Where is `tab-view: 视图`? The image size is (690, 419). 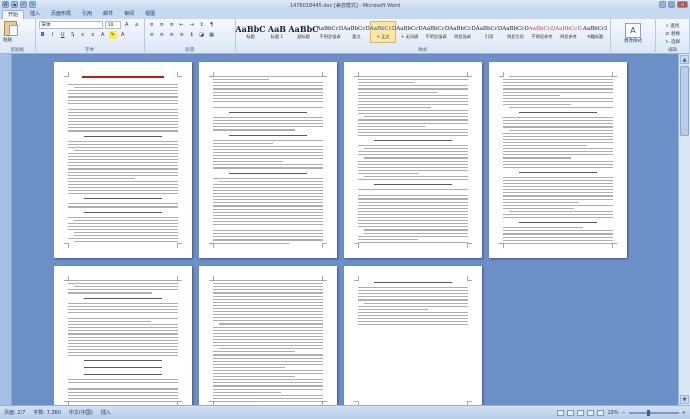
tab-view: 视图 is located at coordinates (150, 14).